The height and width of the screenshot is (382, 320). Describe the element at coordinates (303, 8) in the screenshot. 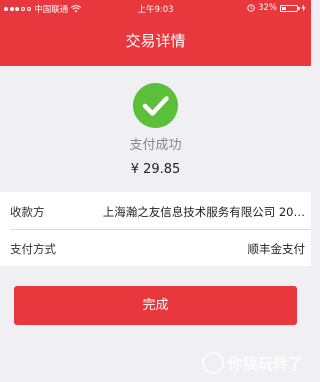

I see `lightning-icon` at that location.